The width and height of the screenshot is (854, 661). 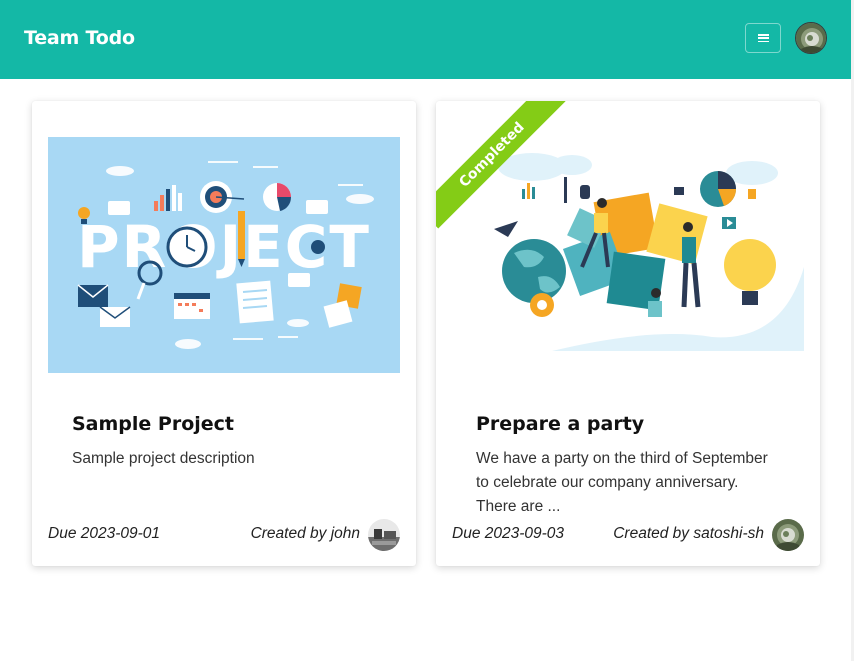 I want to click on svg-text: PROJECT, so click(x=224, y=247).